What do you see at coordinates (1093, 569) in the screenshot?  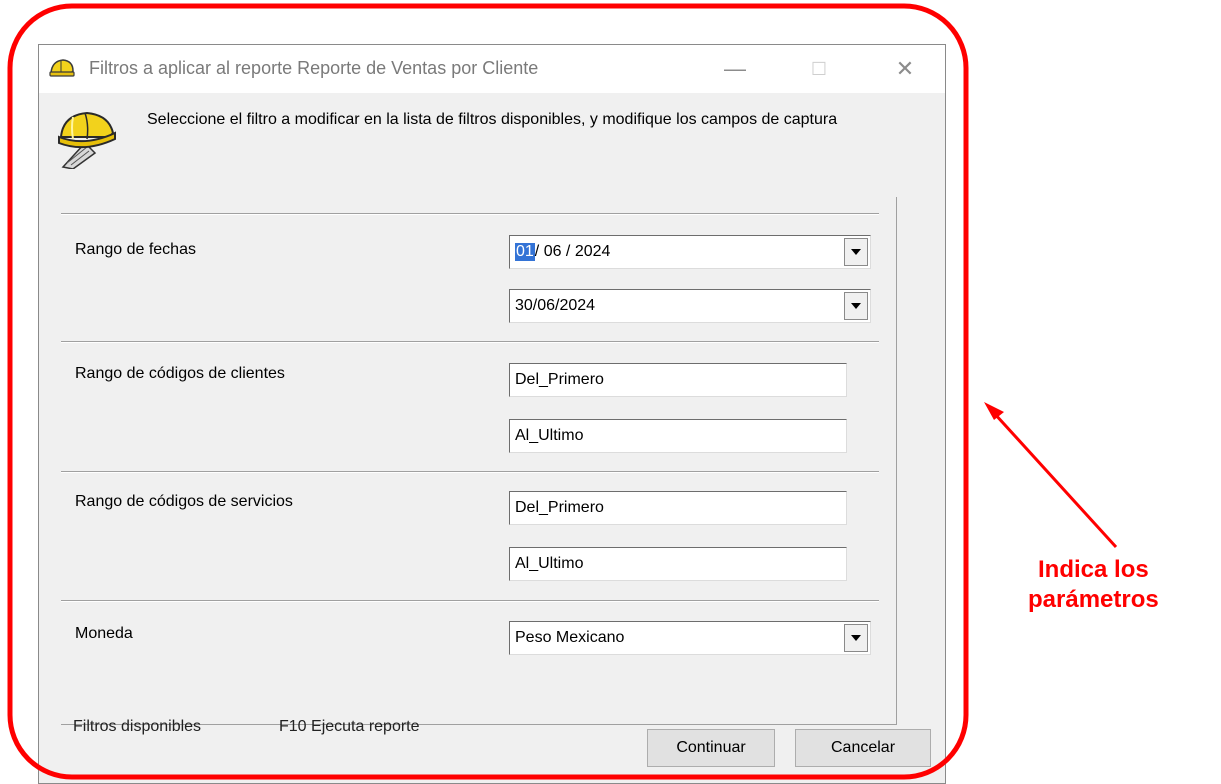 I see `annotation-line-1: Indica los` at bounding box center [1093, 569].